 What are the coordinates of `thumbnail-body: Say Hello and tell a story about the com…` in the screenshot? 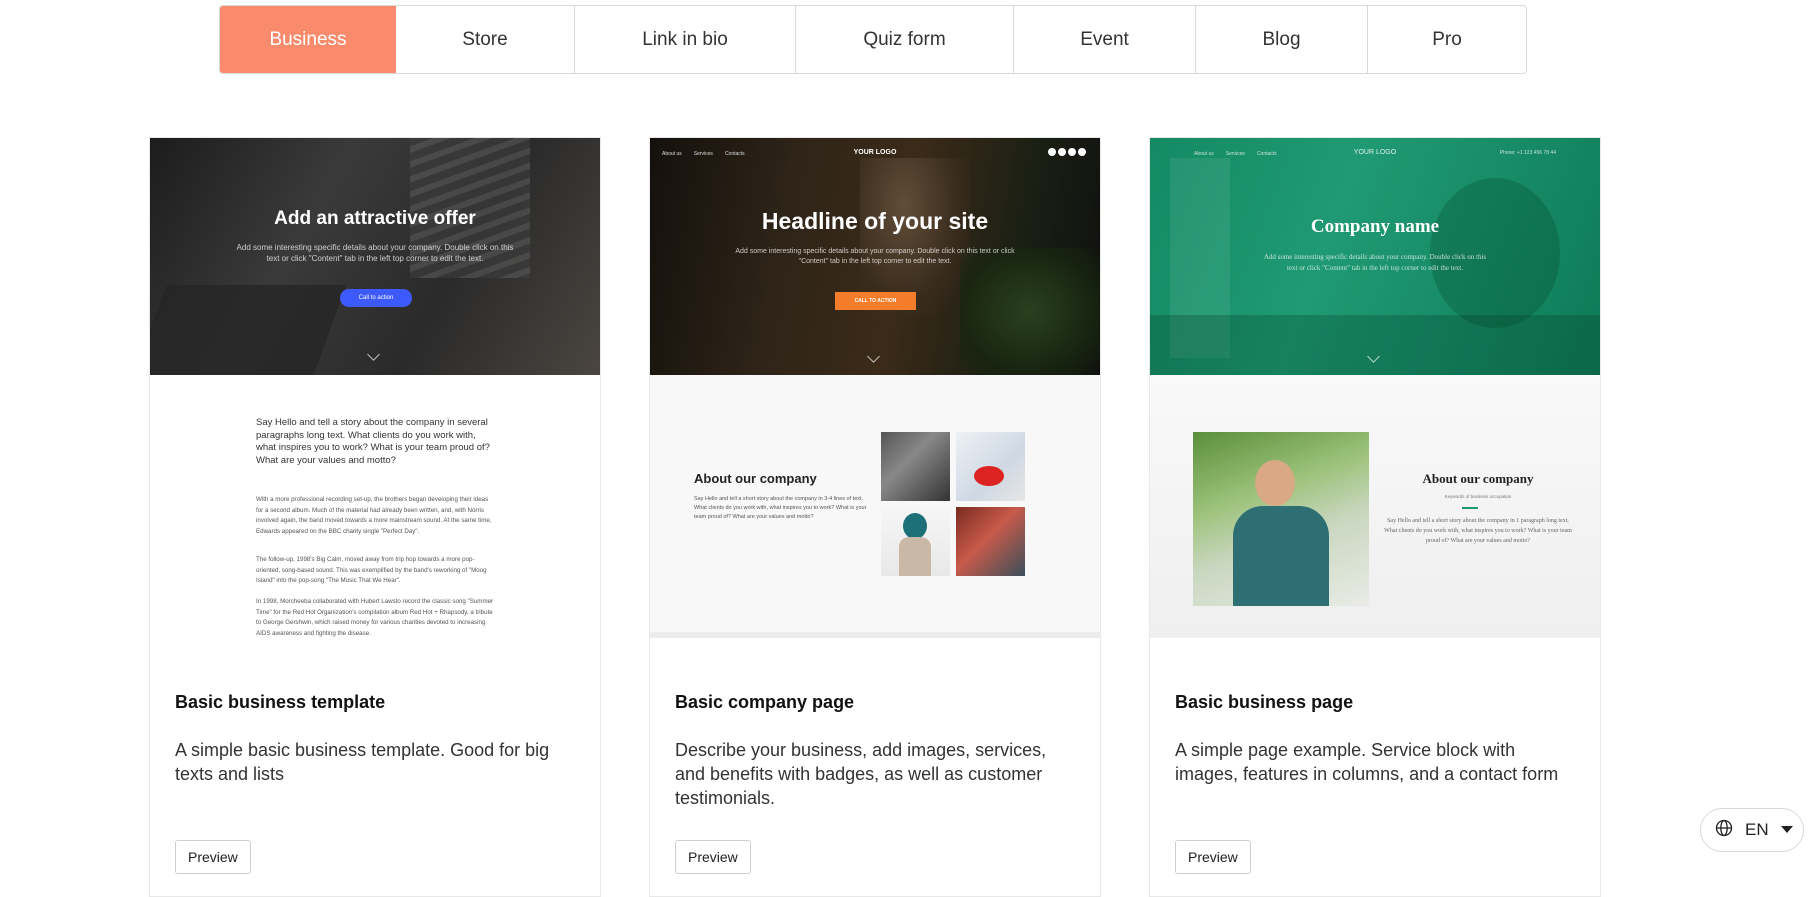 It's located at (375, 506).